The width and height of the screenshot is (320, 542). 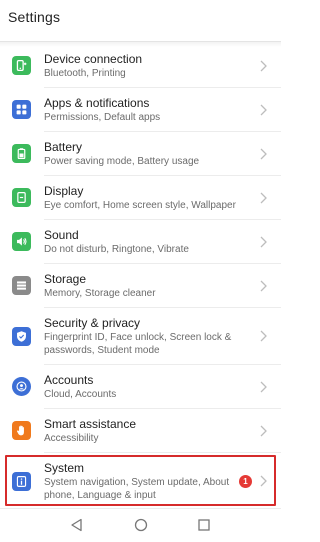 What do you see at coordinates (21, 430) in the screenshot?
I see `hand-icon` at bounding box center [21, 430].